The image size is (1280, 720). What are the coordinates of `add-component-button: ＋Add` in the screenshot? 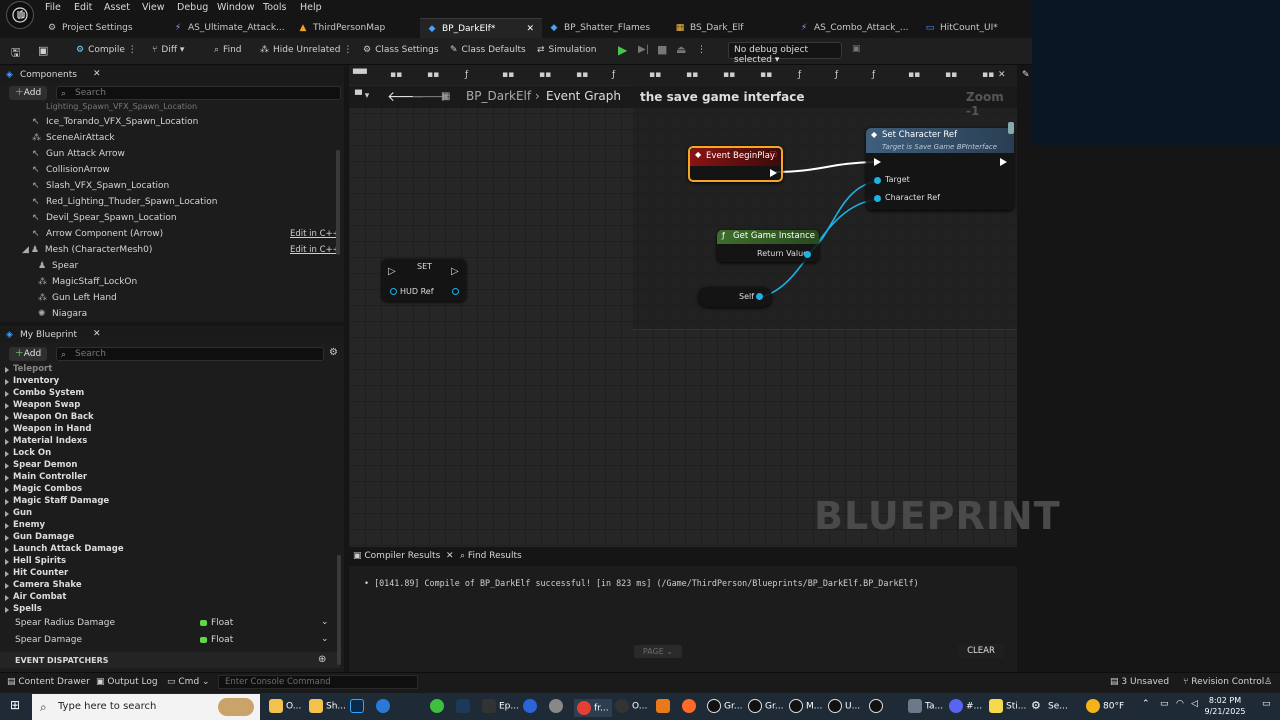 It's located at (28, 93).